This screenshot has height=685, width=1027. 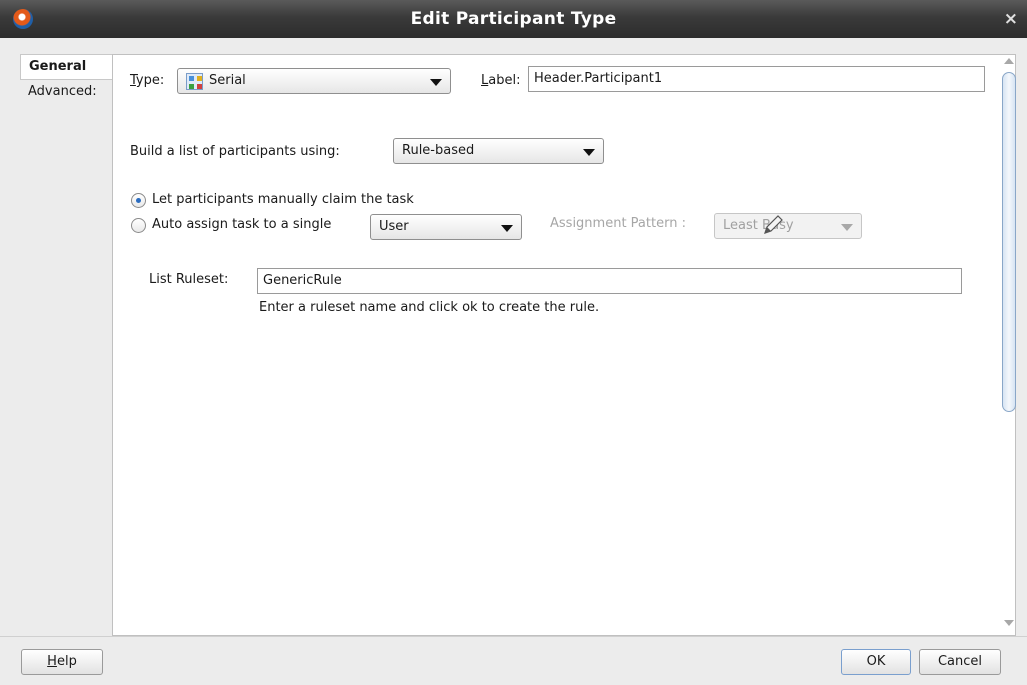 I want to click on type-dropdown-value: Serial, so click(x=227, y=80).